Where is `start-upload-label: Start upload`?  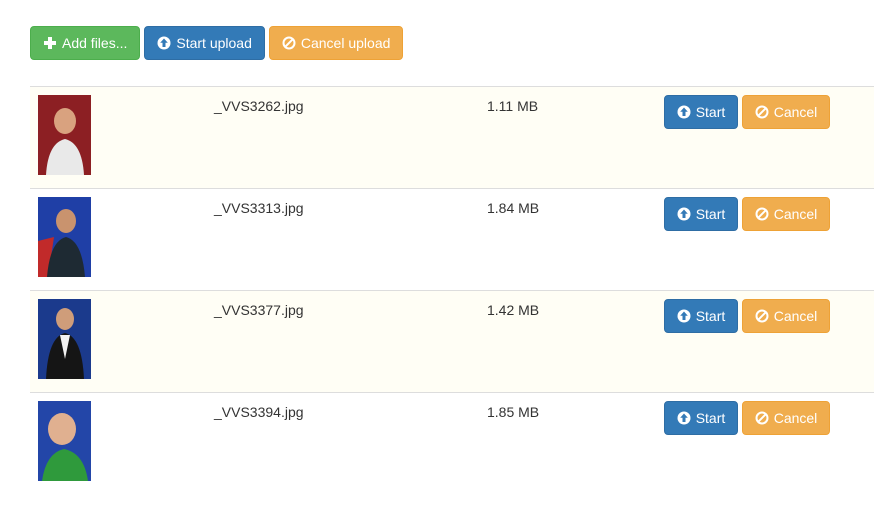
start-upload-label: Start upload is located at coordinates (214, 43).